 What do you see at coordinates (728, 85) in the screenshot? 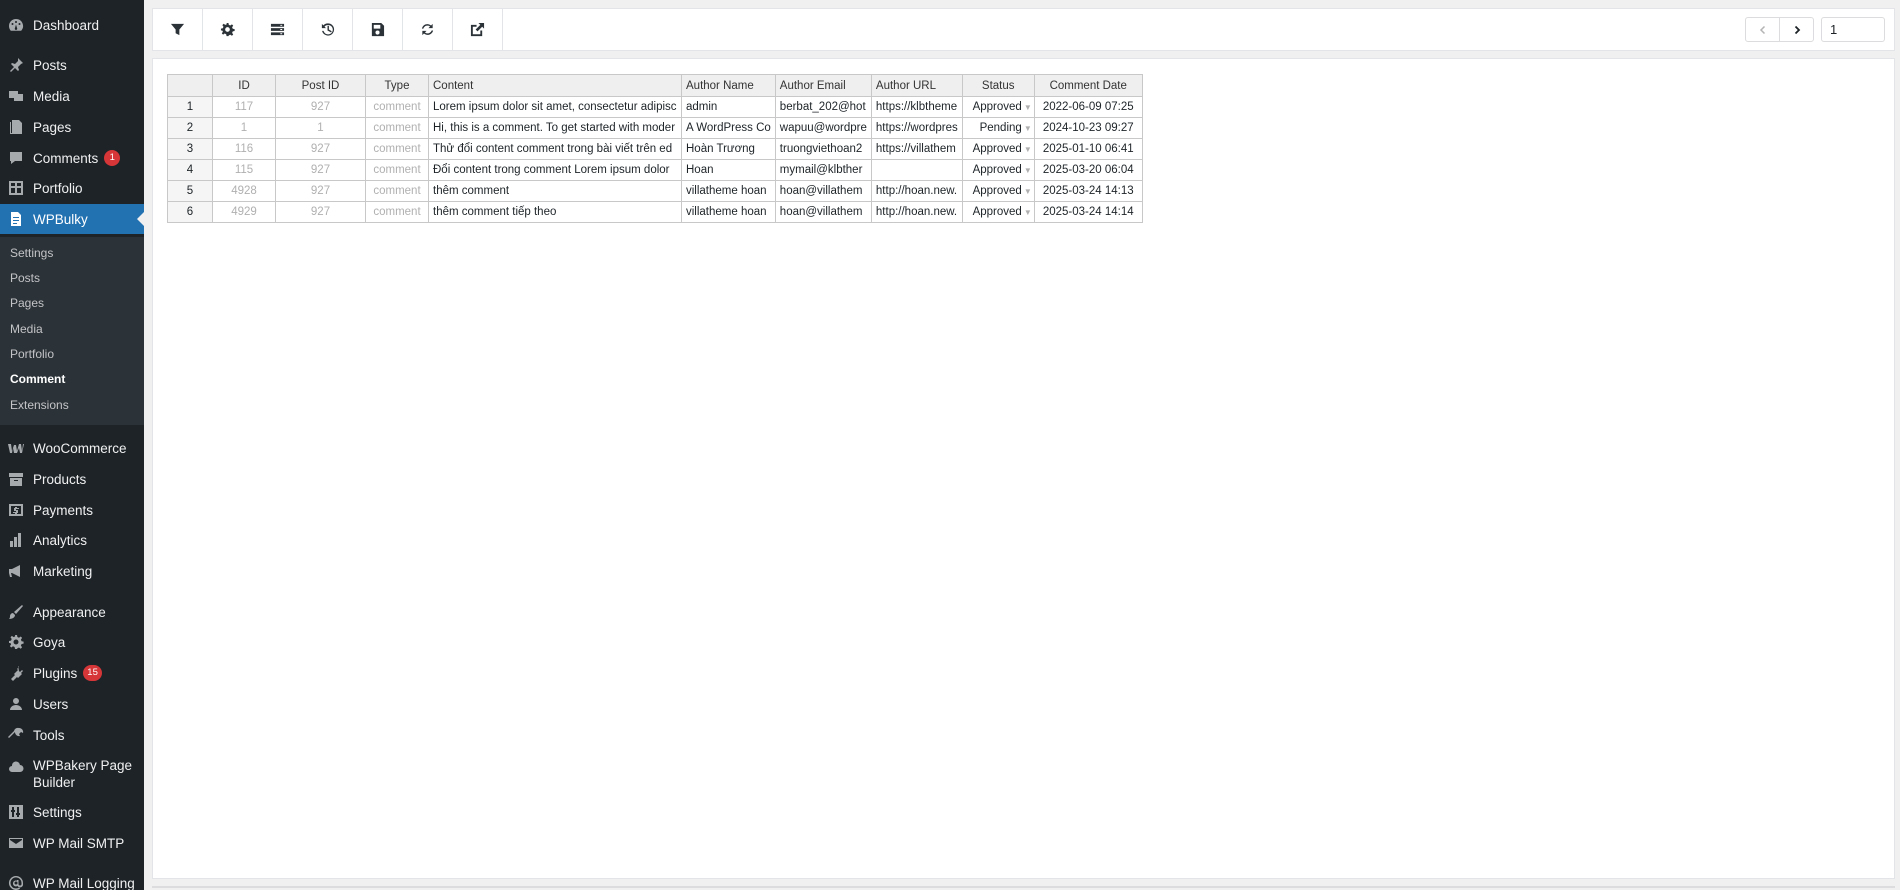
I see `column-header-author-name: Author Name` at bounding box center [728, 85].